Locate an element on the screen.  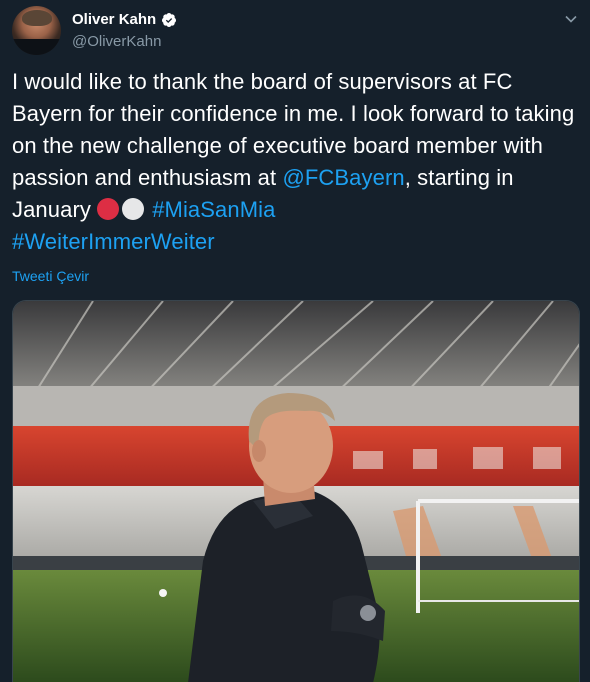
hashtag-link: #MiaSanMia is located at coordinates (213, 209).